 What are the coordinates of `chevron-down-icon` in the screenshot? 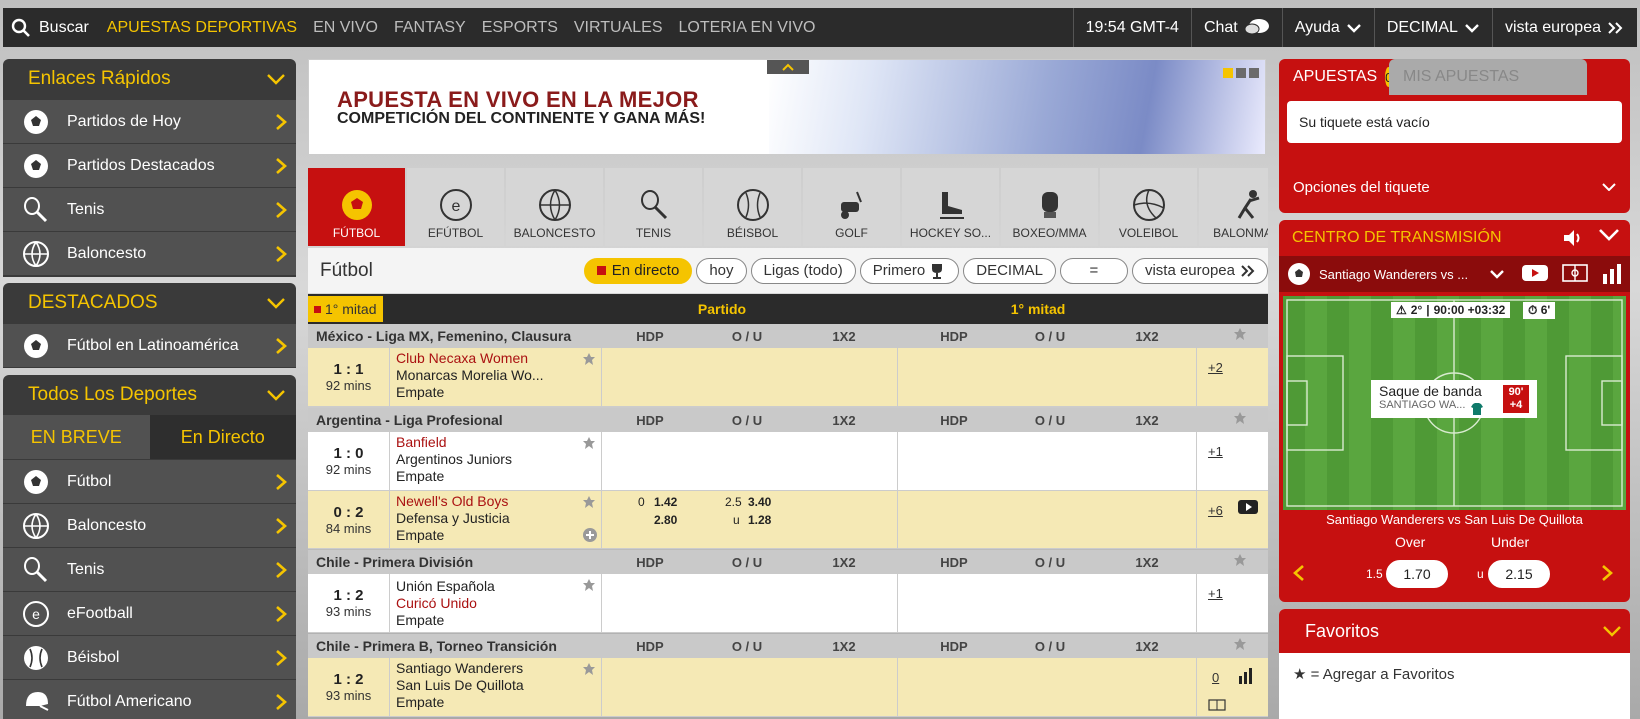 It's located at (1609, 235).